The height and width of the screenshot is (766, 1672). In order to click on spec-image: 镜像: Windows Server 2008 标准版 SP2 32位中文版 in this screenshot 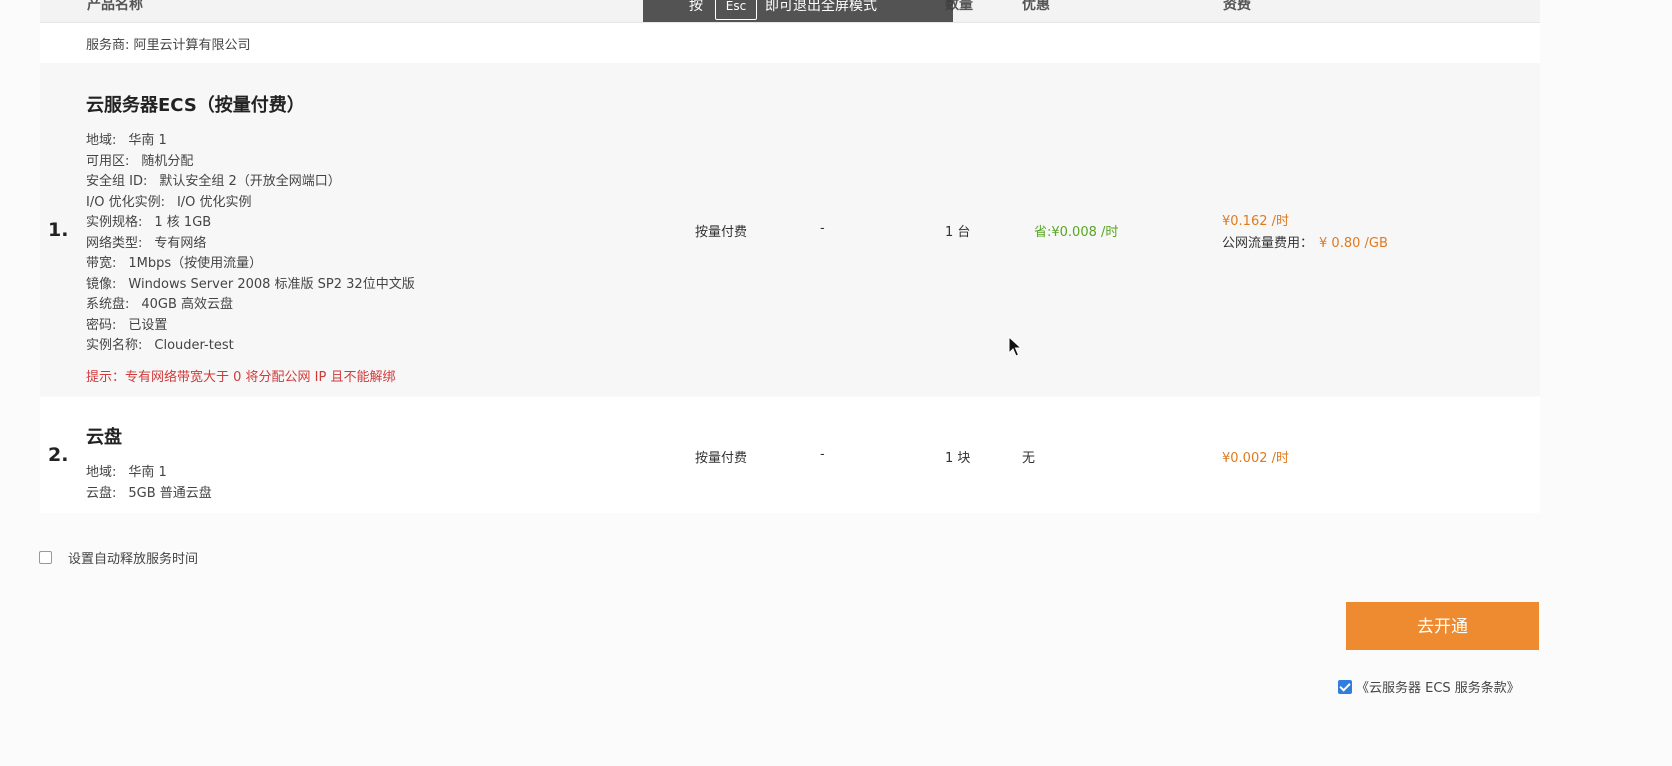, I will do `click(250, 285)`.